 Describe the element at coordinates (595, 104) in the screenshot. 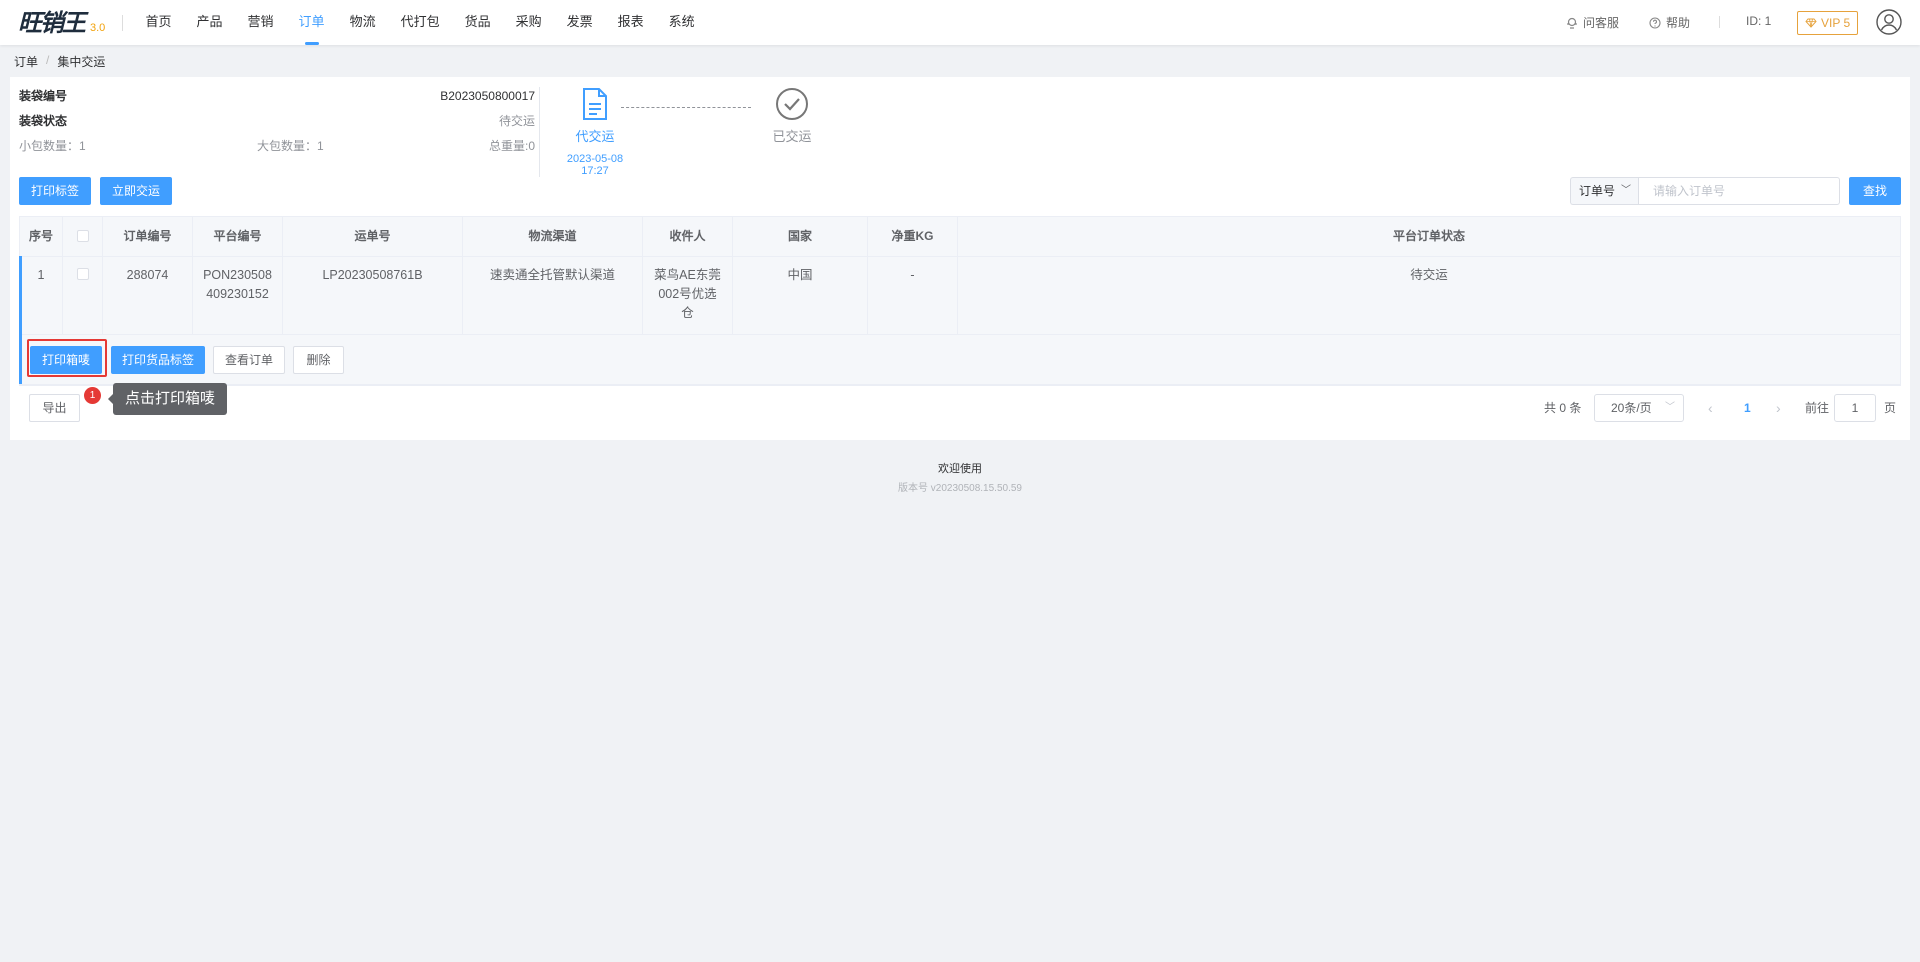

I see `document-icon` at that location.